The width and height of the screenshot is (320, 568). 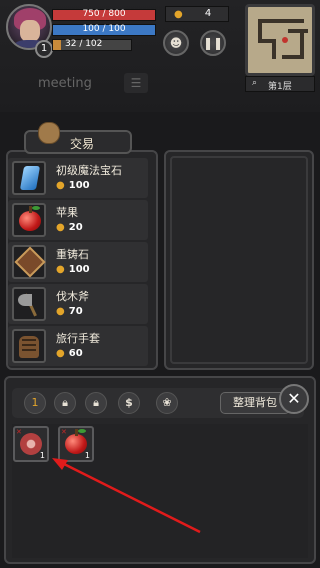 What do you see at coordinates (280, 40) in the screenshot?
I see `minimap` at bounding box center [280, 40].